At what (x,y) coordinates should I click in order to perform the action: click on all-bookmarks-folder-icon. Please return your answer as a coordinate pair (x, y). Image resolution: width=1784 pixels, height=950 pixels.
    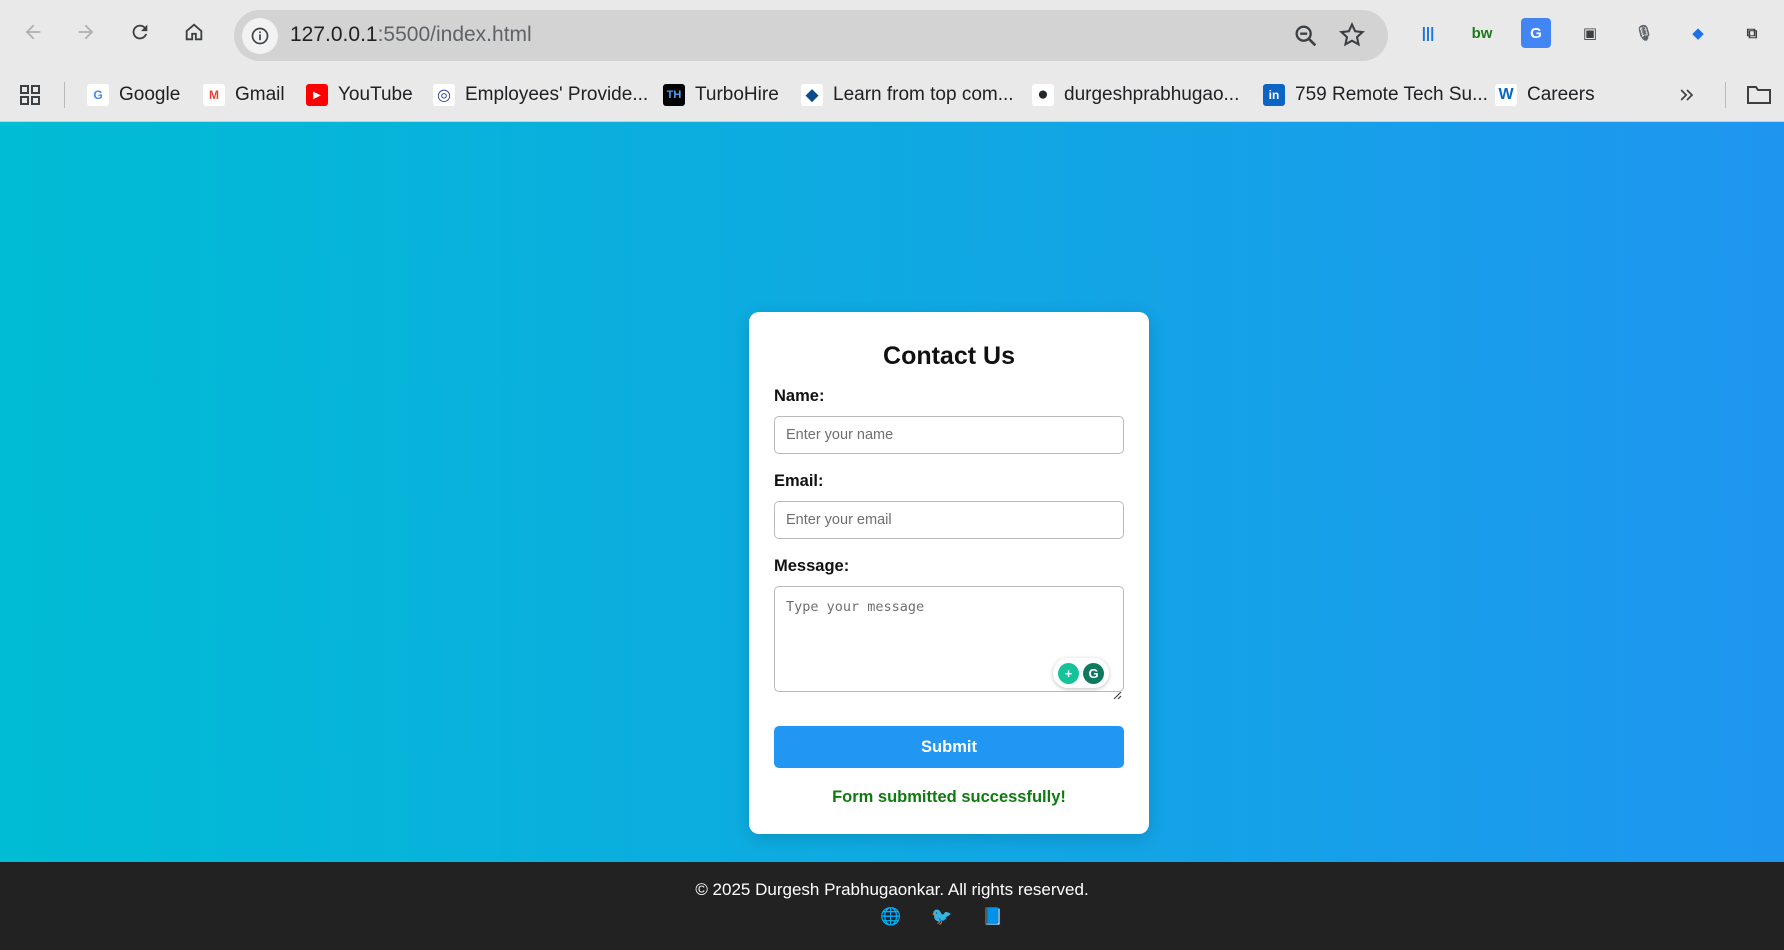
    Looking at the image, I should click on (1759, 95).